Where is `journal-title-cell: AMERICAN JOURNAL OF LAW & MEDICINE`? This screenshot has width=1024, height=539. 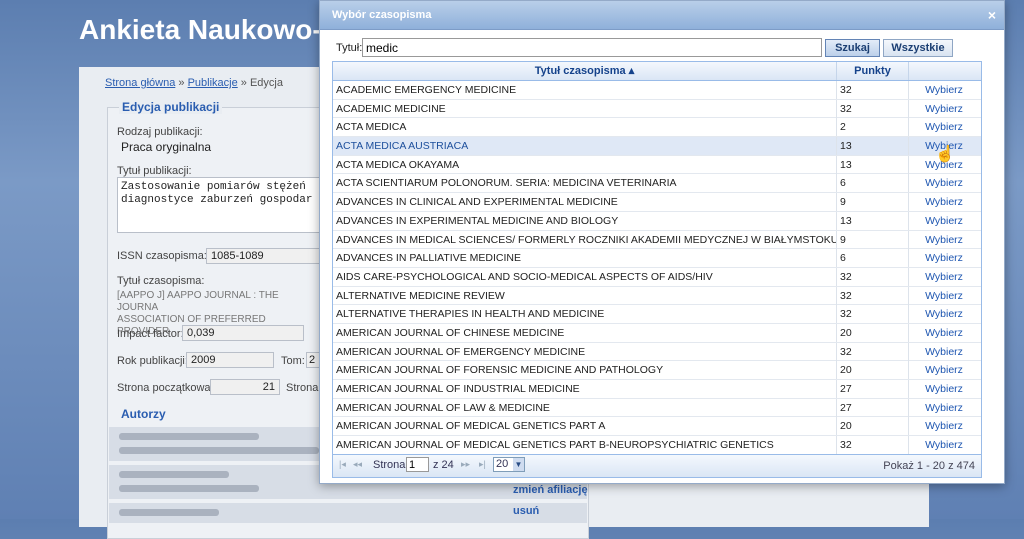 journal-title-cell: AMERICAN JOURNAL OF LAW & MEDICINE is located at coordinates (585, 407).